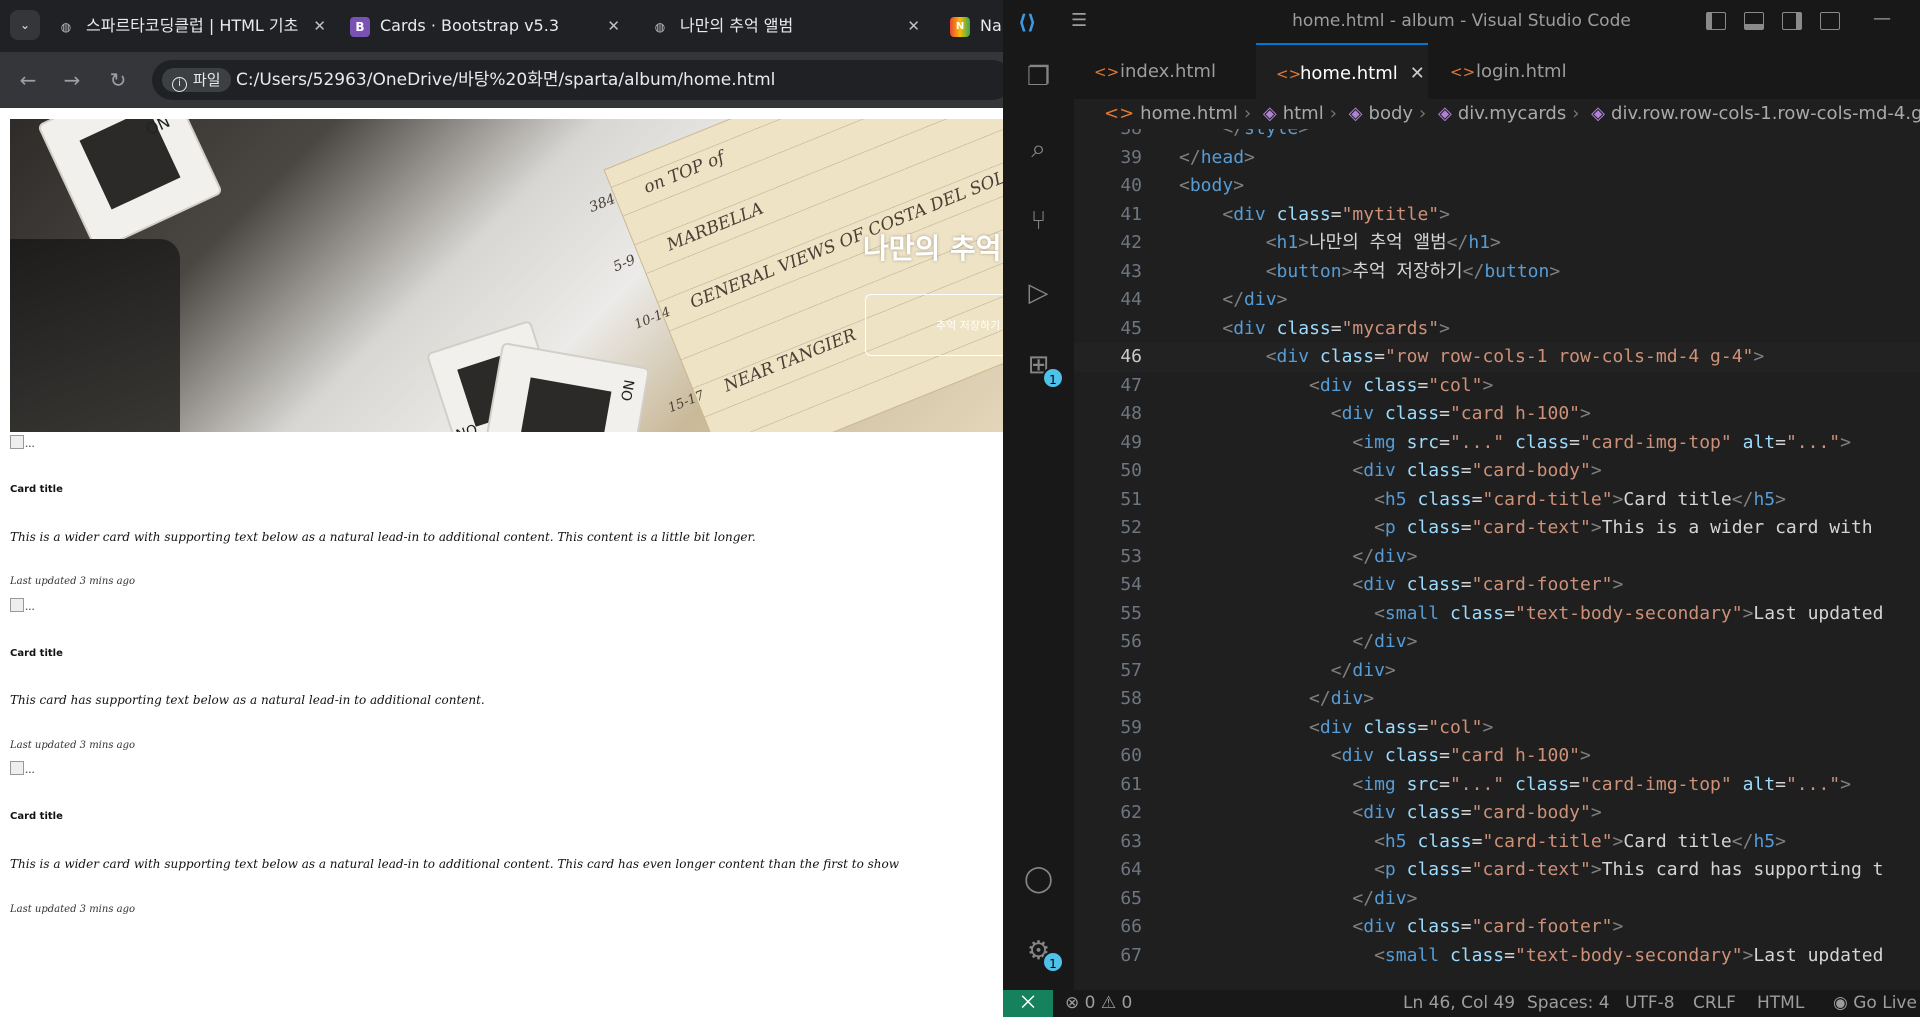 This screenshot has width=1920, height=1017. Describe the element at coordinates (976, 26) in the screenshot. I see `browser-tab-naver: N Na` at that location.